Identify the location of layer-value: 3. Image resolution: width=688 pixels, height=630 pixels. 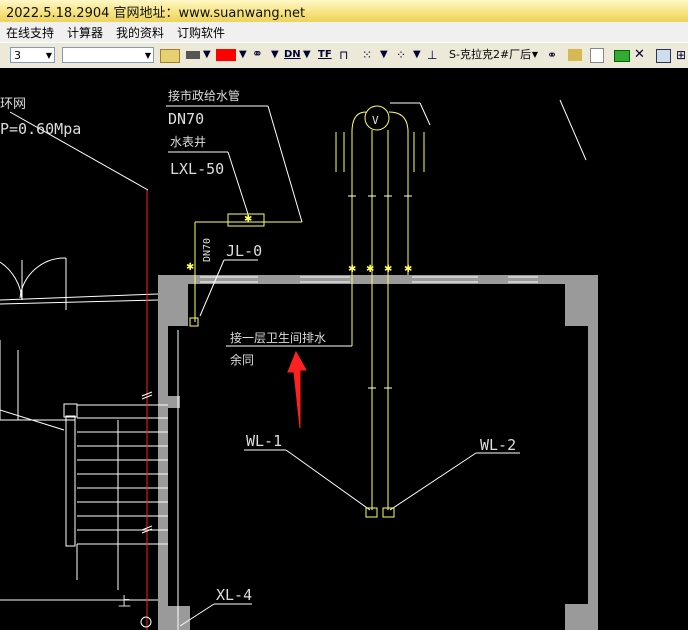
(17, 55).